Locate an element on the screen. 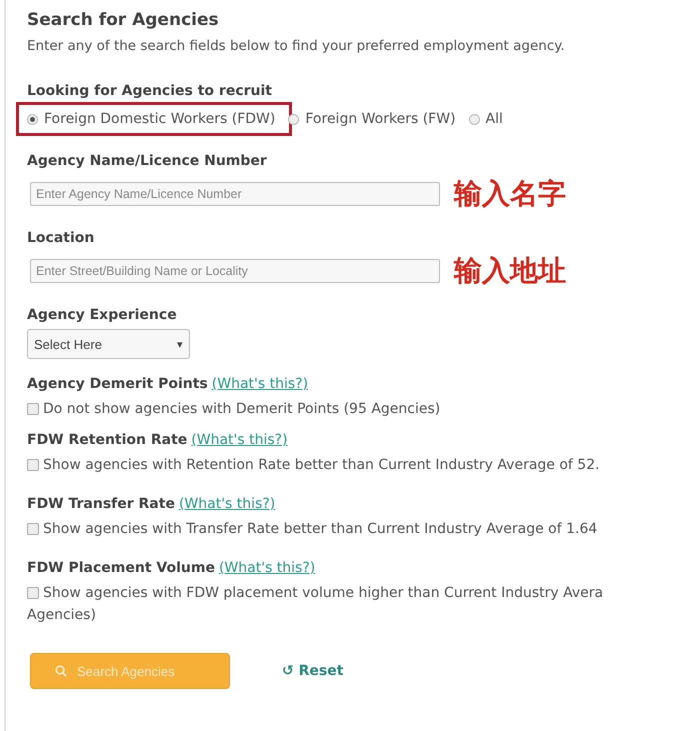  form-title: Search for Agencies is located at coordinates (123, 20).